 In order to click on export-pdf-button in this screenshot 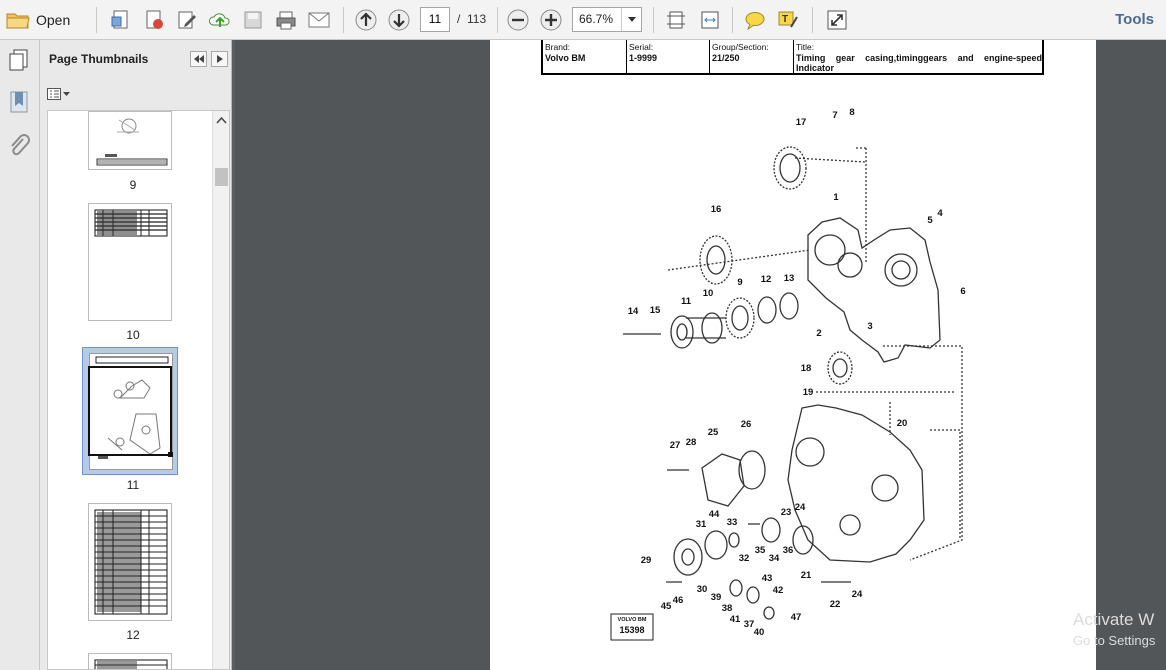, I will do `click(154, 20)`.